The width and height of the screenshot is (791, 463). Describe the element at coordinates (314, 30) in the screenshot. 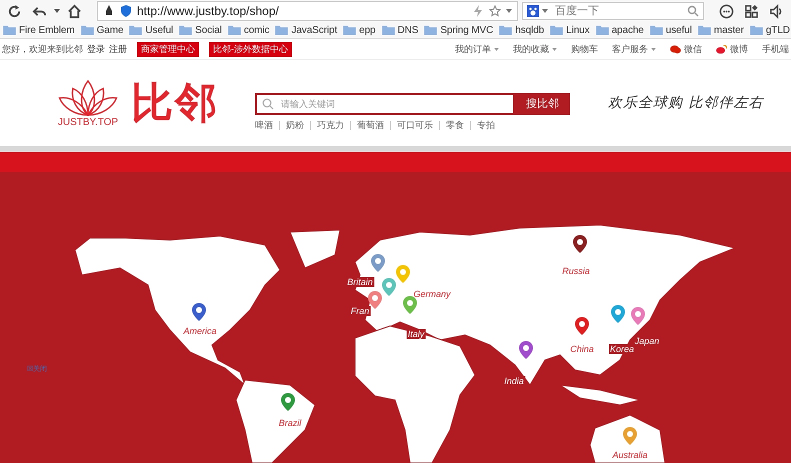

I see `bookmark-link: JavaScript` at that location.